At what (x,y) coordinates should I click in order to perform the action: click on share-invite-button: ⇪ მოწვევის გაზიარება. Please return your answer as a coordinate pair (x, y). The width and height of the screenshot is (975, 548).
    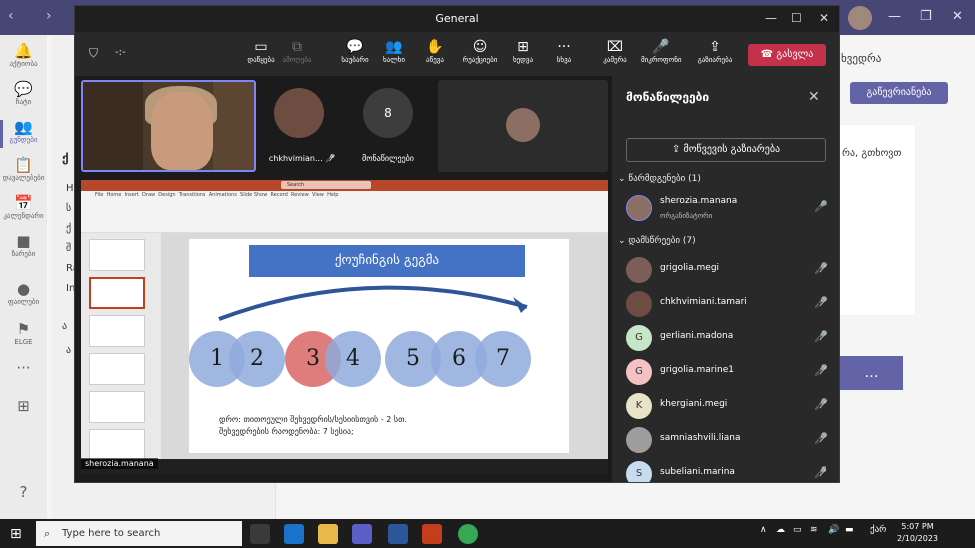
    Looking at the image, I should click on (726, 150).